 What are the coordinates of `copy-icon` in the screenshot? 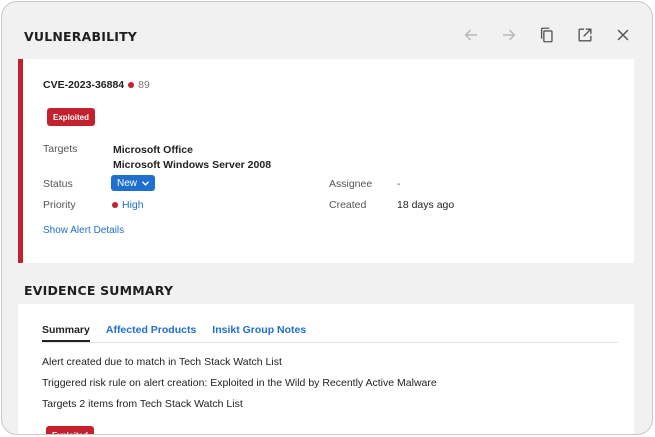 It's located at (546, 35).